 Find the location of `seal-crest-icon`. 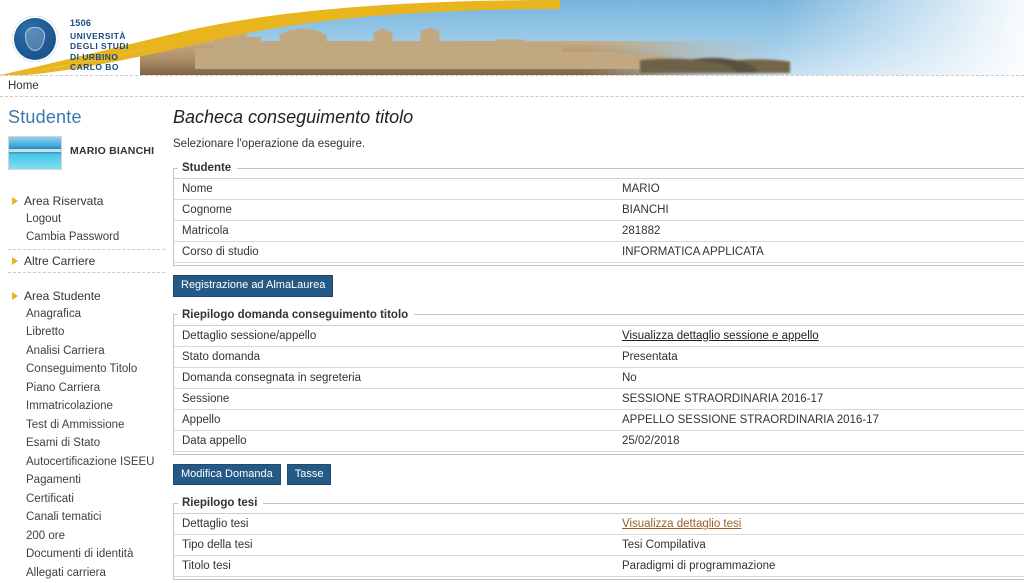

seal-crest-icon is located at coordinates (35, 39).